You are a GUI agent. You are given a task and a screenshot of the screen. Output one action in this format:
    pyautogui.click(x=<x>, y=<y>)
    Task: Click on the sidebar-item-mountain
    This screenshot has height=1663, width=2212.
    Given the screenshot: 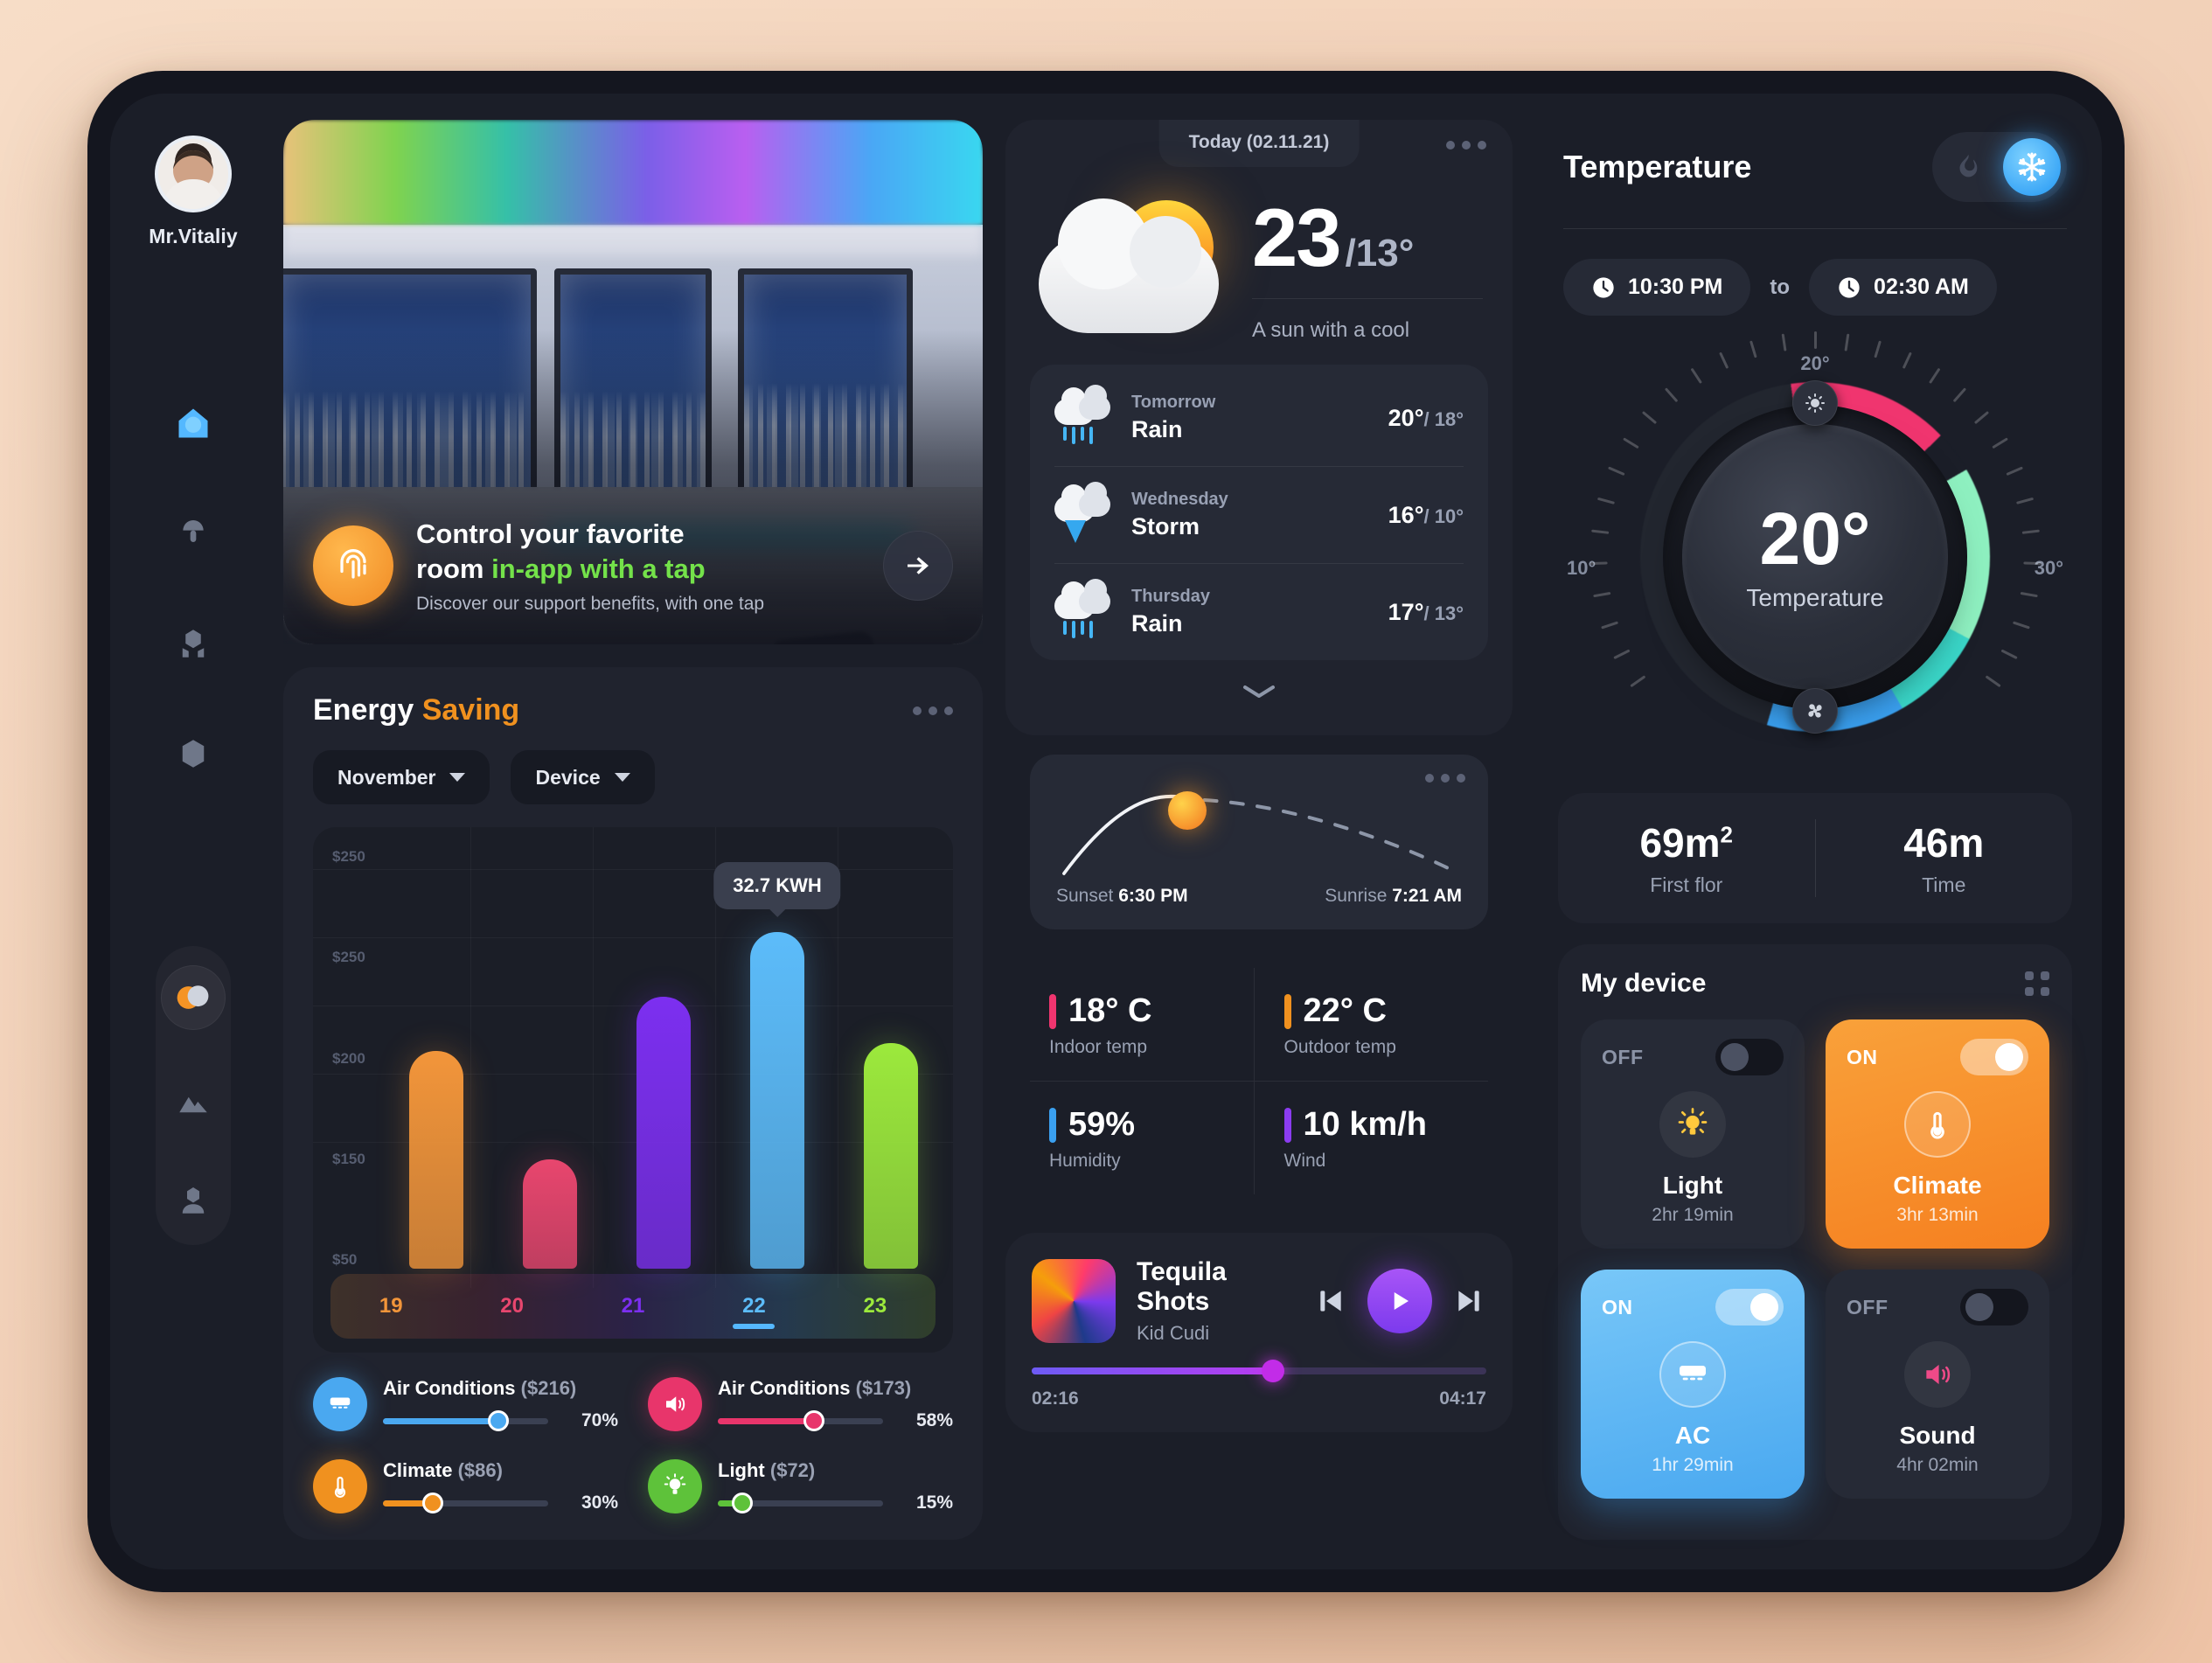 What is the action you would take?
    pyautogui.click(x=193, y=1101)
    